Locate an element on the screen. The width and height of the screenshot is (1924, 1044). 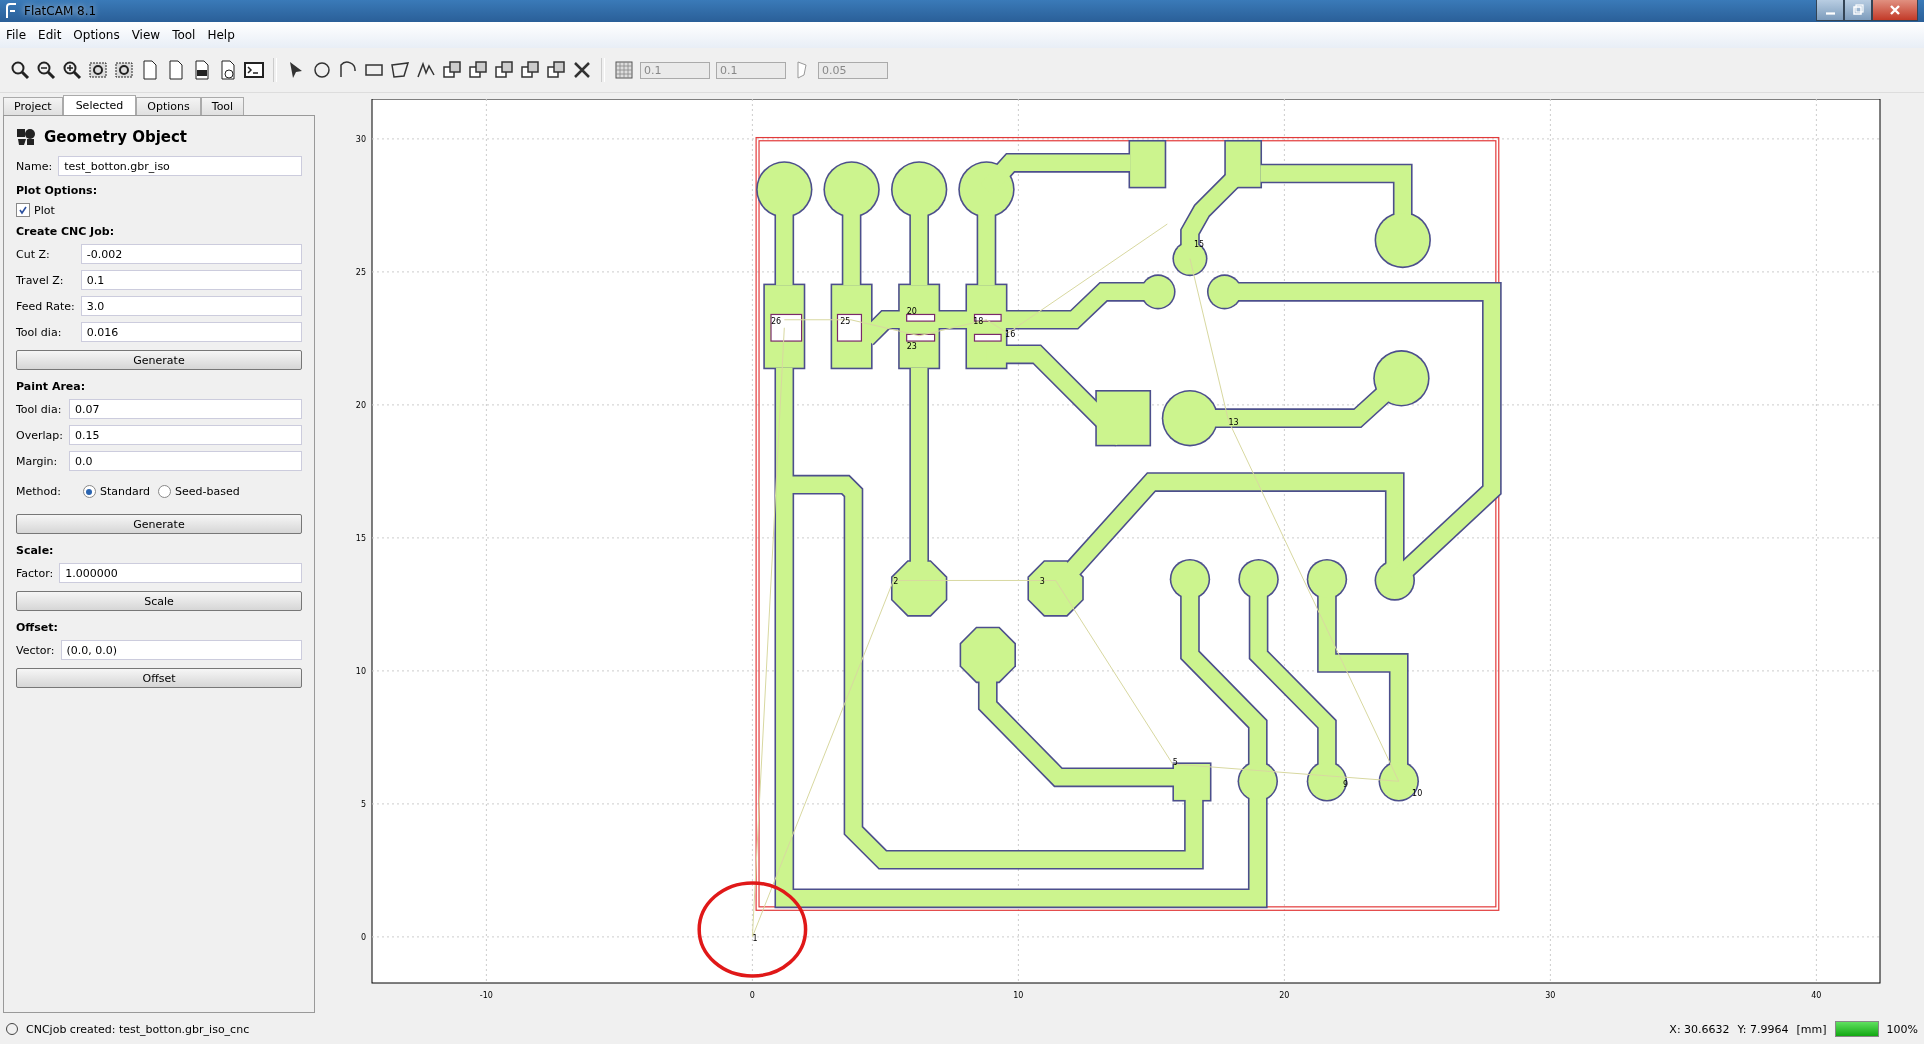
field-label: Cut Z: is located at coordinates (33, 254).